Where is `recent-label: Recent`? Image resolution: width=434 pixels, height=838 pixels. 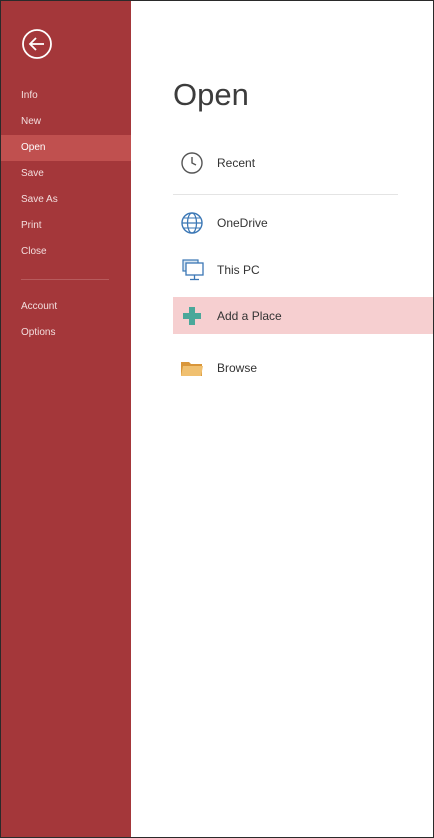 recent-label: Recent is located at coordinates (236, 162).